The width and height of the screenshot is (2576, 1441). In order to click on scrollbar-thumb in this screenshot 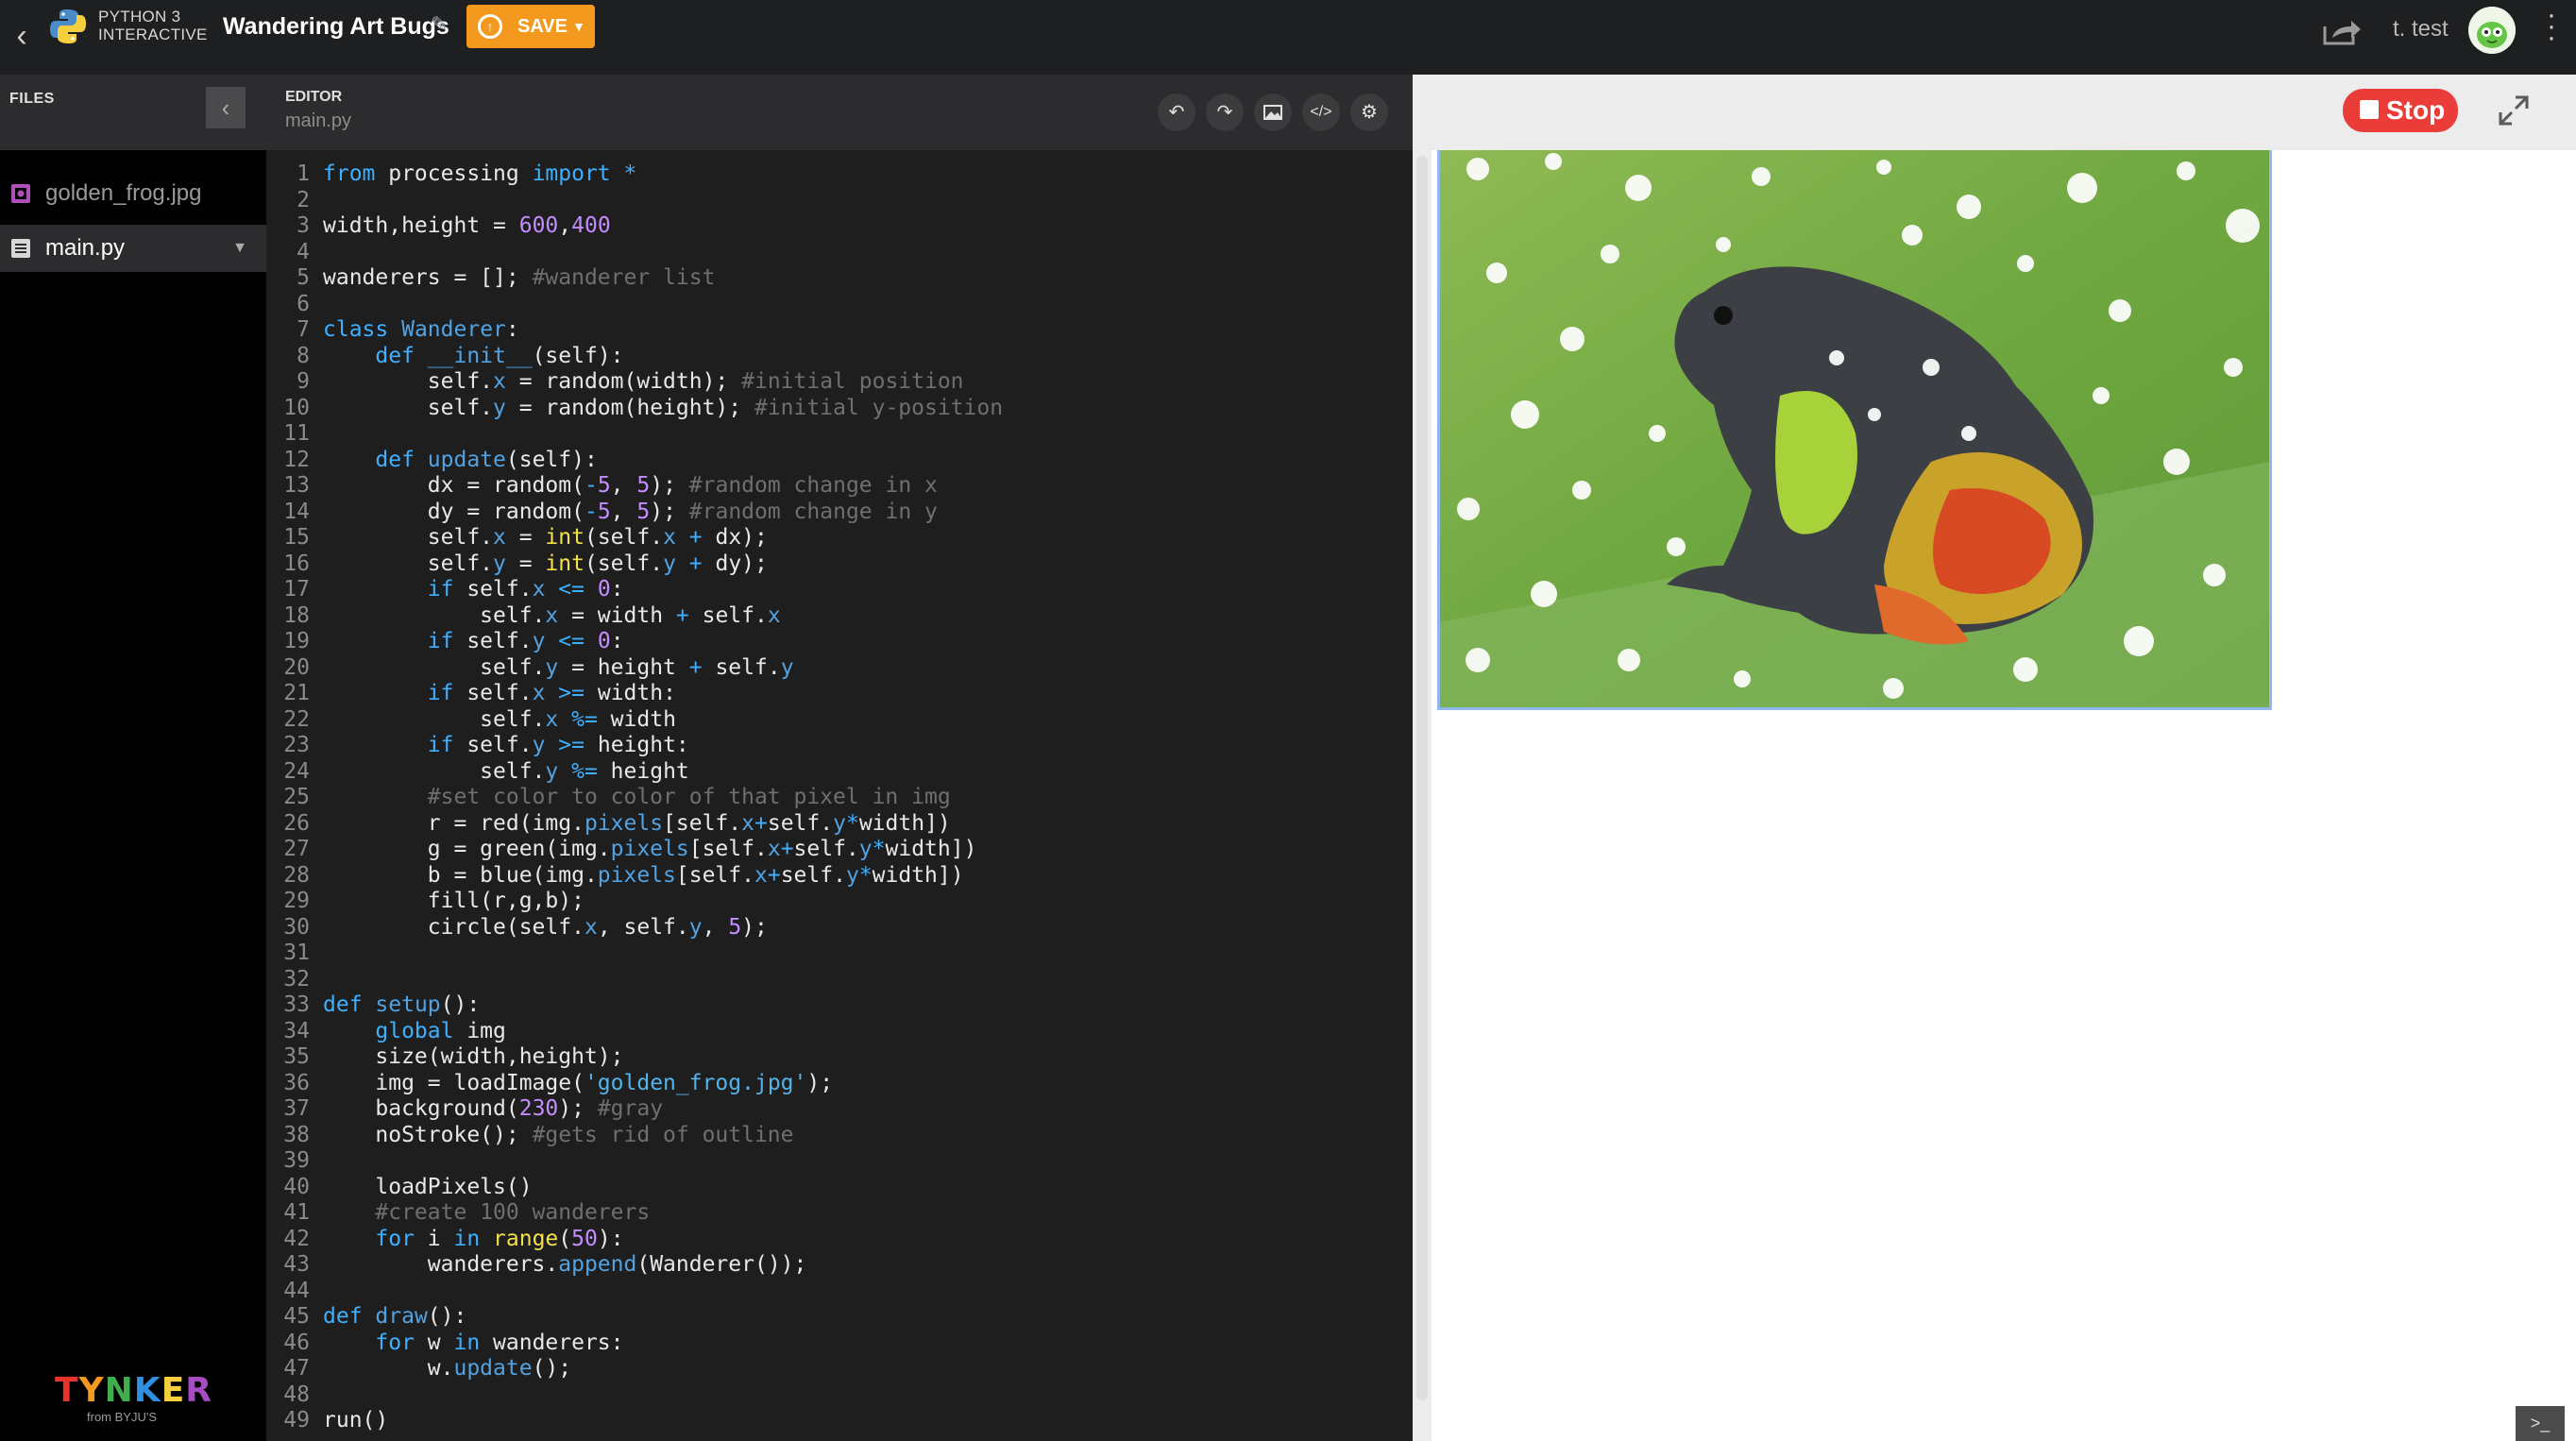, I will do `click(1422, 778)`.